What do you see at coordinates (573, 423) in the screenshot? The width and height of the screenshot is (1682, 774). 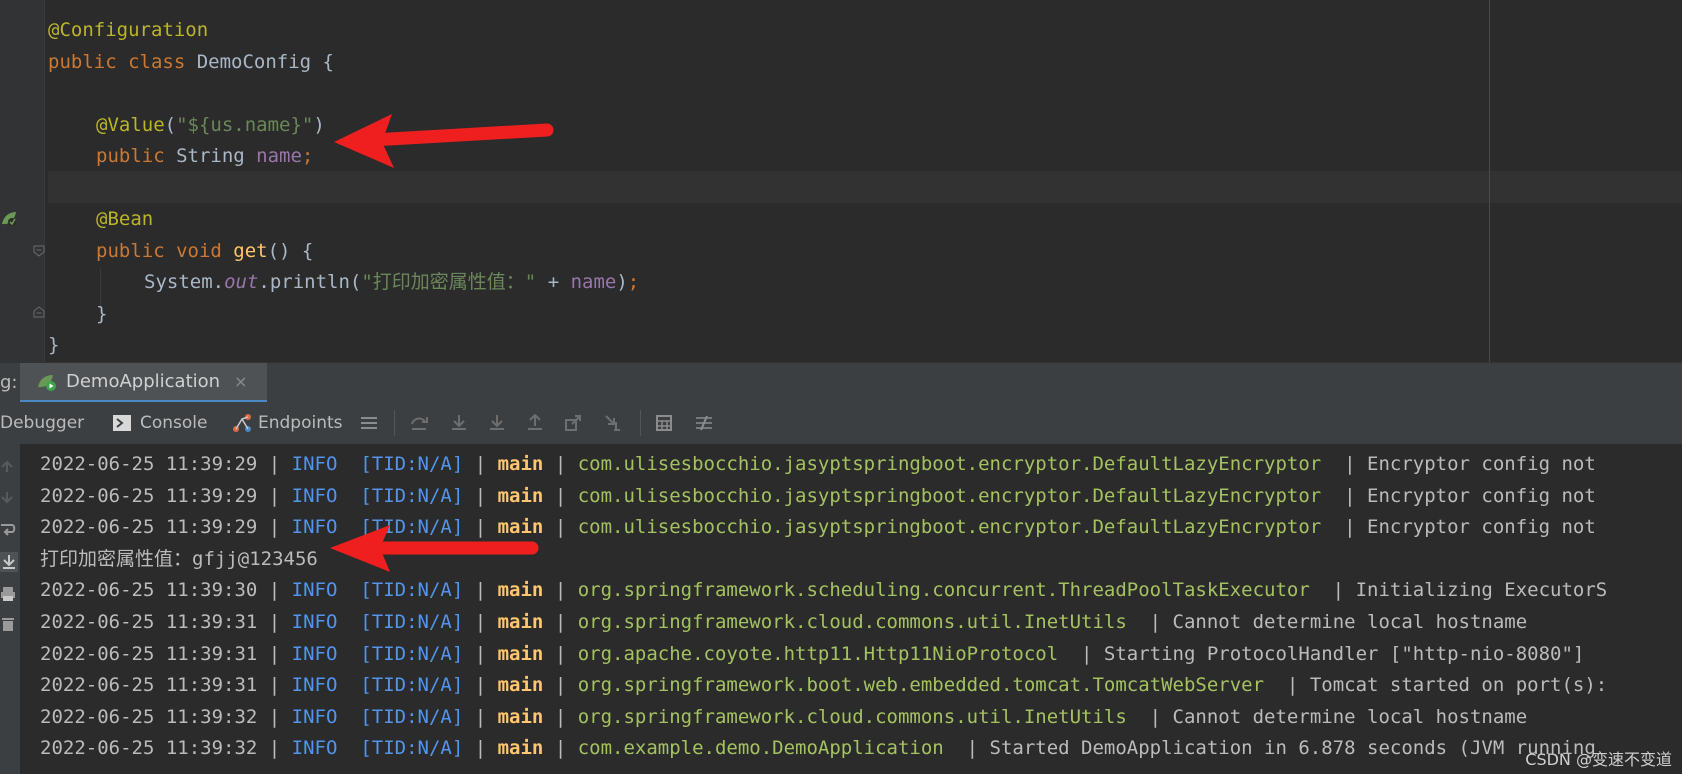 I see `drop-frame-icon` at bounding box center [573, 423].